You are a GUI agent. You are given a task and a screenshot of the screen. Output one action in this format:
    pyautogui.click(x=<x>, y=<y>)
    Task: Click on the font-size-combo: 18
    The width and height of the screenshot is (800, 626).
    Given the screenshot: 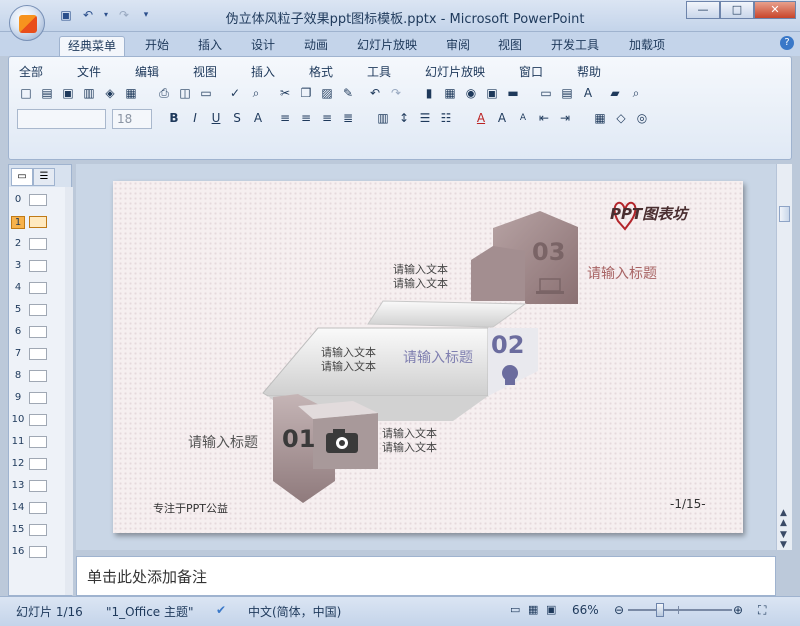 What is the action you would take?
    pyautogui.click(x=132, y=119)
    